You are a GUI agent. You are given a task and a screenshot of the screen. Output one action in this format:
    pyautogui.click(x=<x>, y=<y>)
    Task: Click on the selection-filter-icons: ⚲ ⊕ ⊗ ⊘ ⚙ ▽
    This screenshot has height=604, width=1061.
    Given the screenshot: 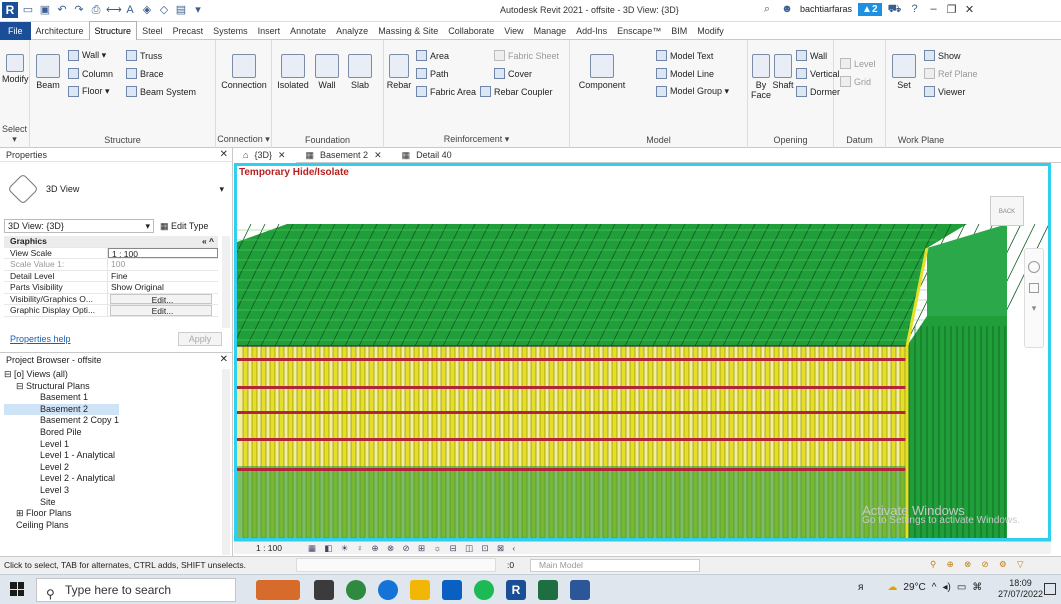 What is the action you would take?
    pyautogui.click(x=979, y=564)
    